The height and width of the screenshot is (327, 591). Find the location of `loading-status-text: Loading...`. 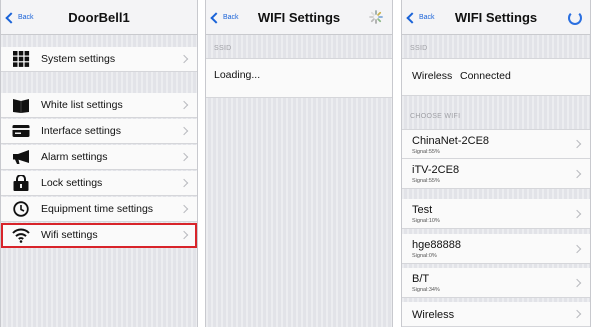

loading-status-text: Loading... is located at coordinates (237, 75).